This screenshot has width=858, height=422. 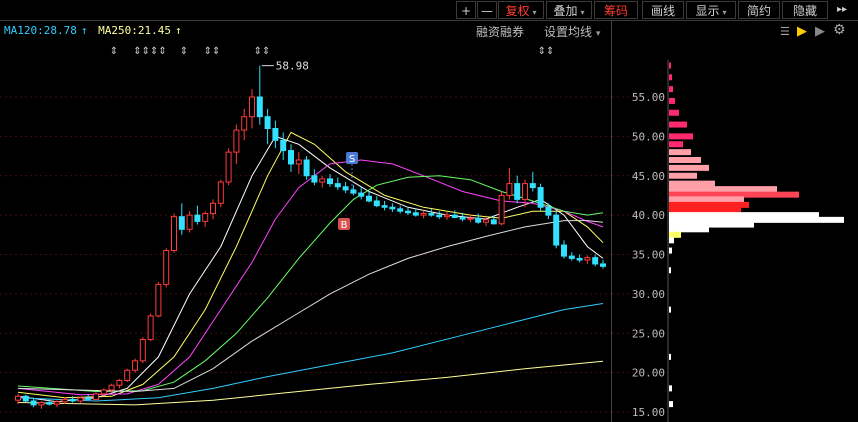 I want to click on y-tick-label: 20.00, so click(x=648, y=373).